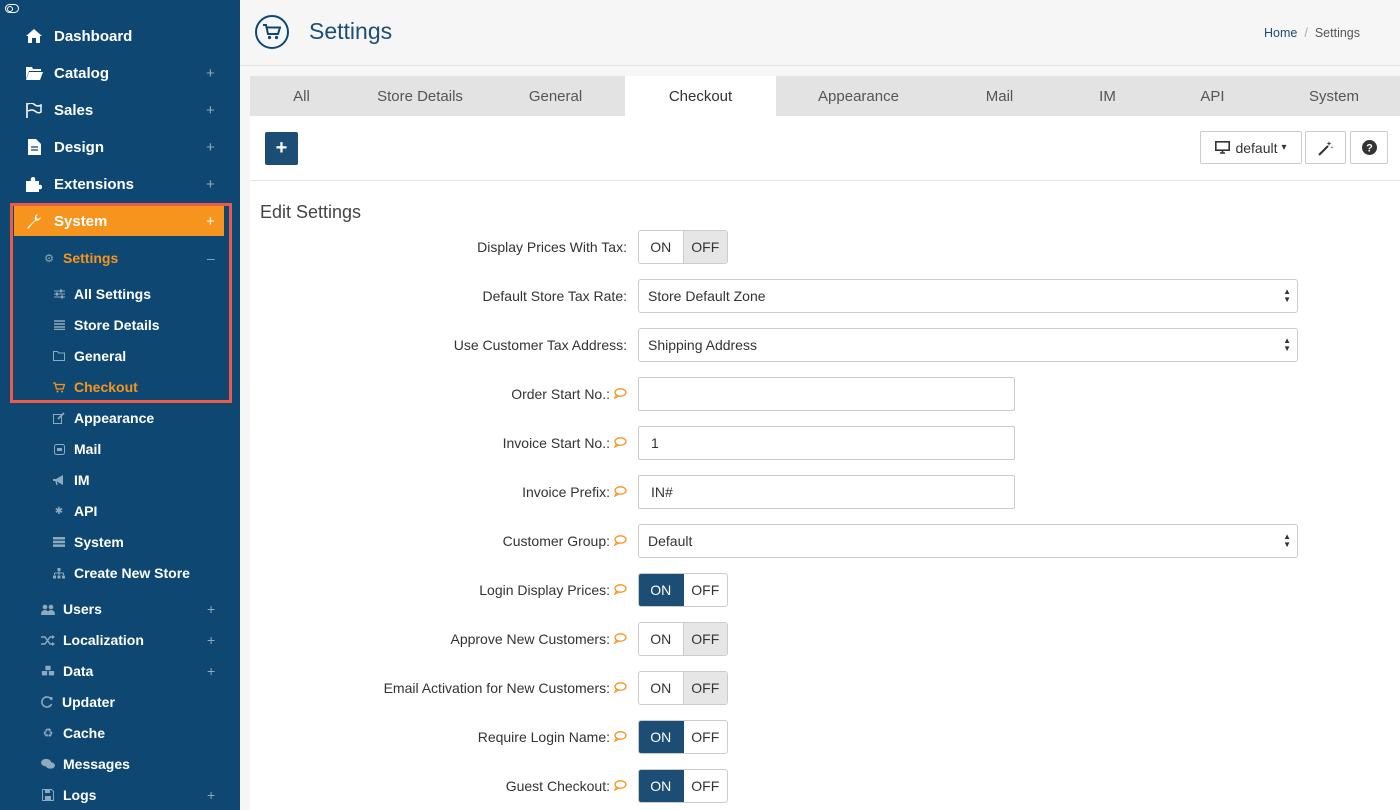  What do you see at coordinates (999, 96) in the screenshot?
I see `tab-mail: Mail` at bounding box center [999, 96].